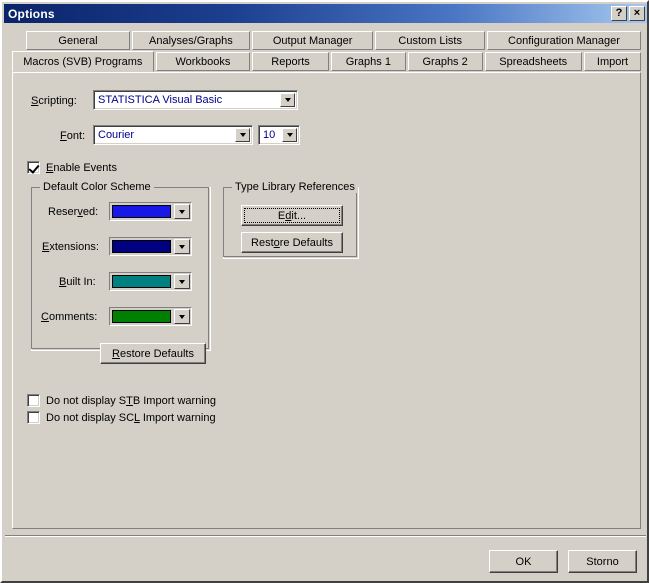  I want to click on type-library-restore-defaults-button: Restore Defaults, so click(292, 242).